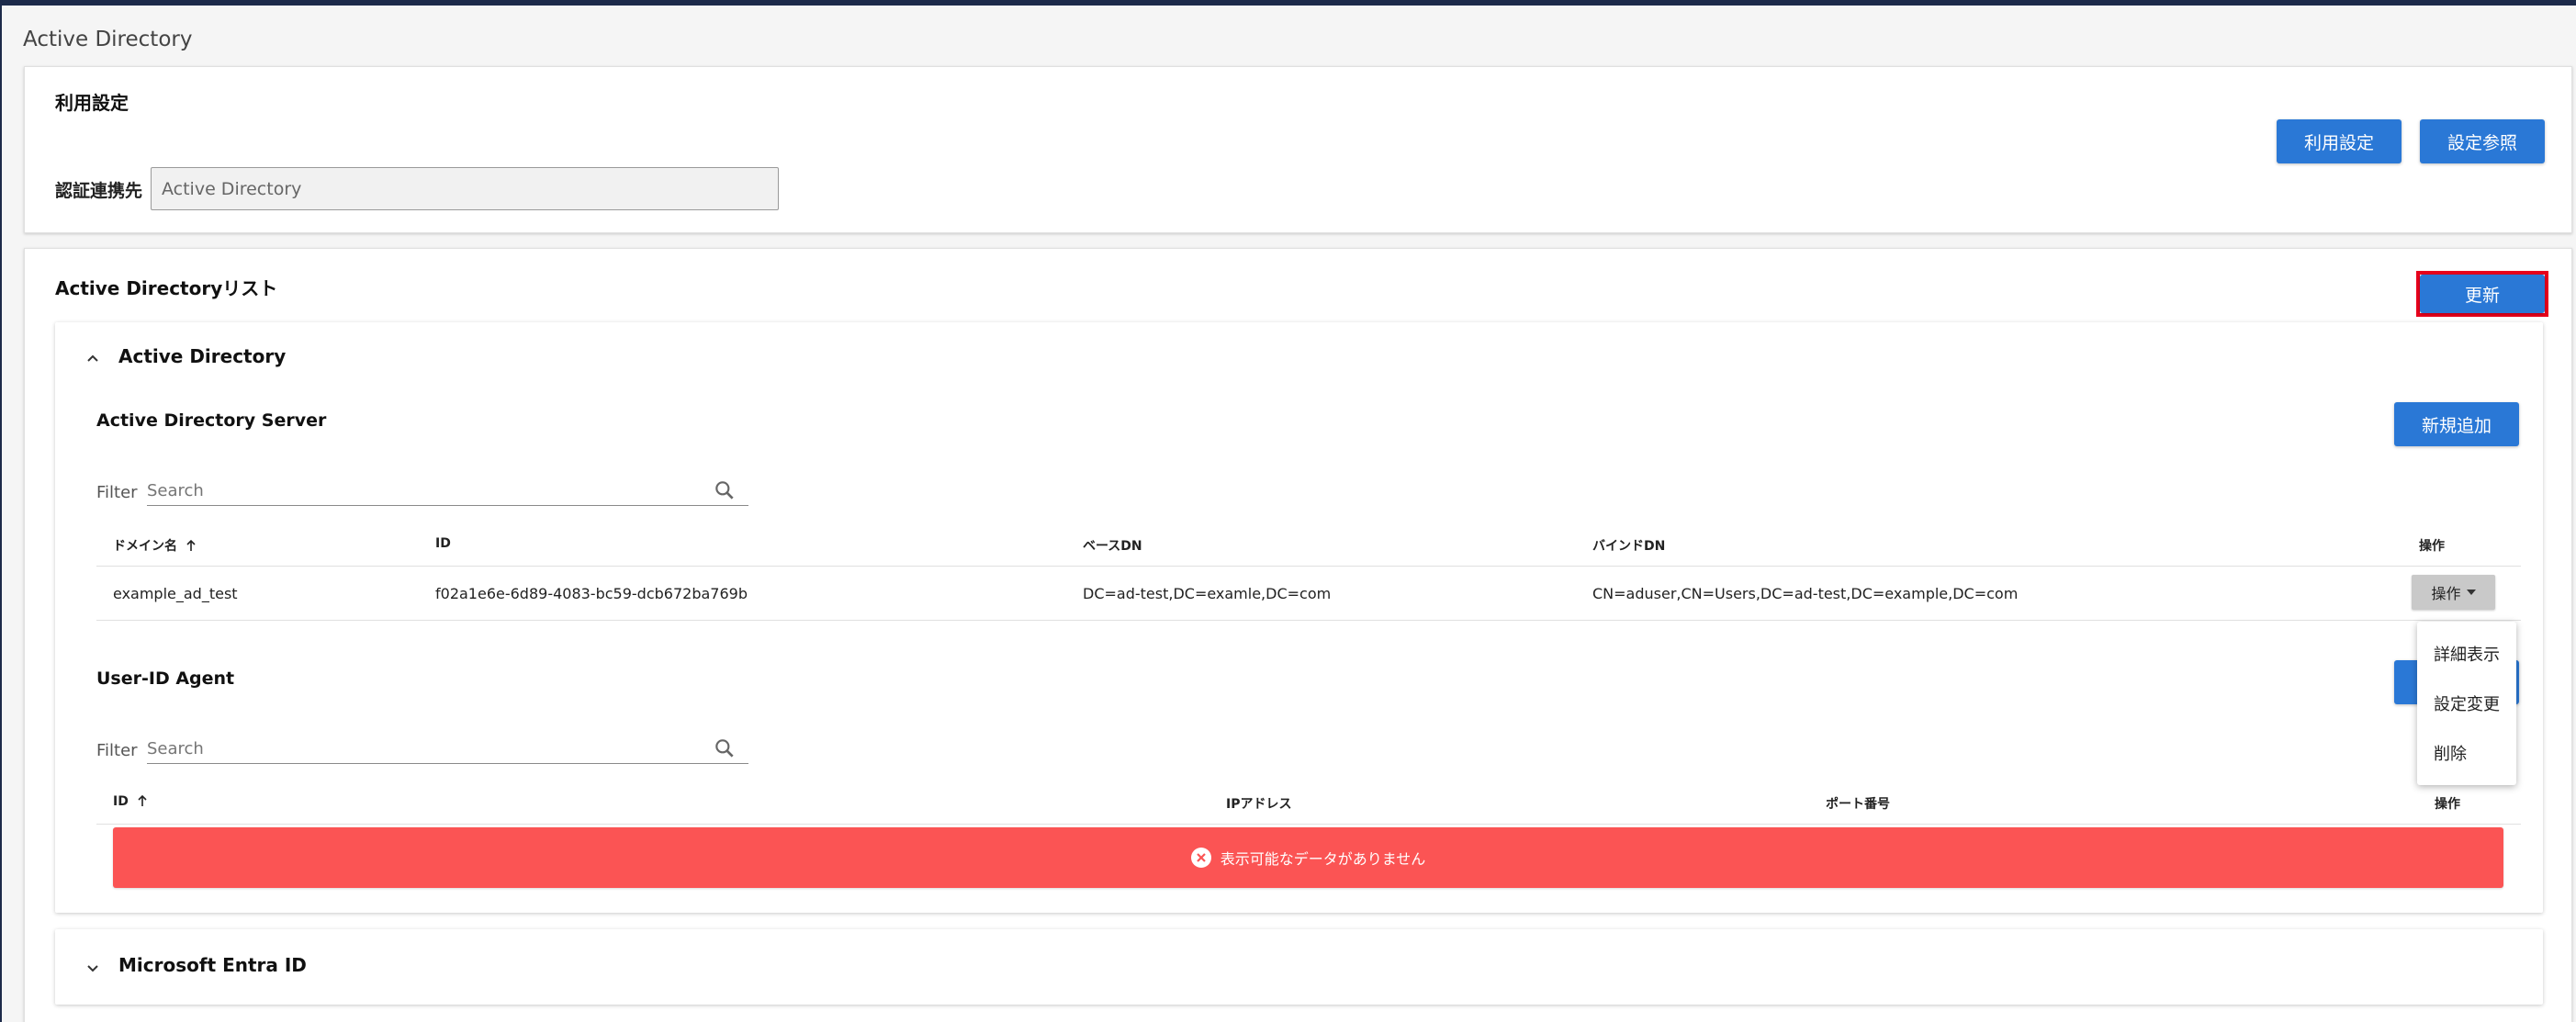 This screenshot has height=1022, width=2576. Describe the element at coordinates (202, 356) in the screenshot. I see `ad-accordion-title: Active Directory` at that location.